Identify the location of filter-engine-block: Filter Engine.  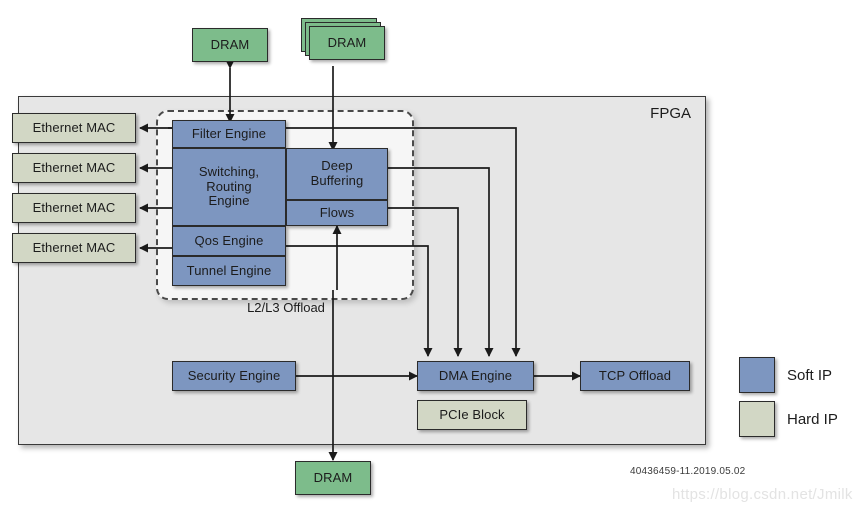
(229, 134).